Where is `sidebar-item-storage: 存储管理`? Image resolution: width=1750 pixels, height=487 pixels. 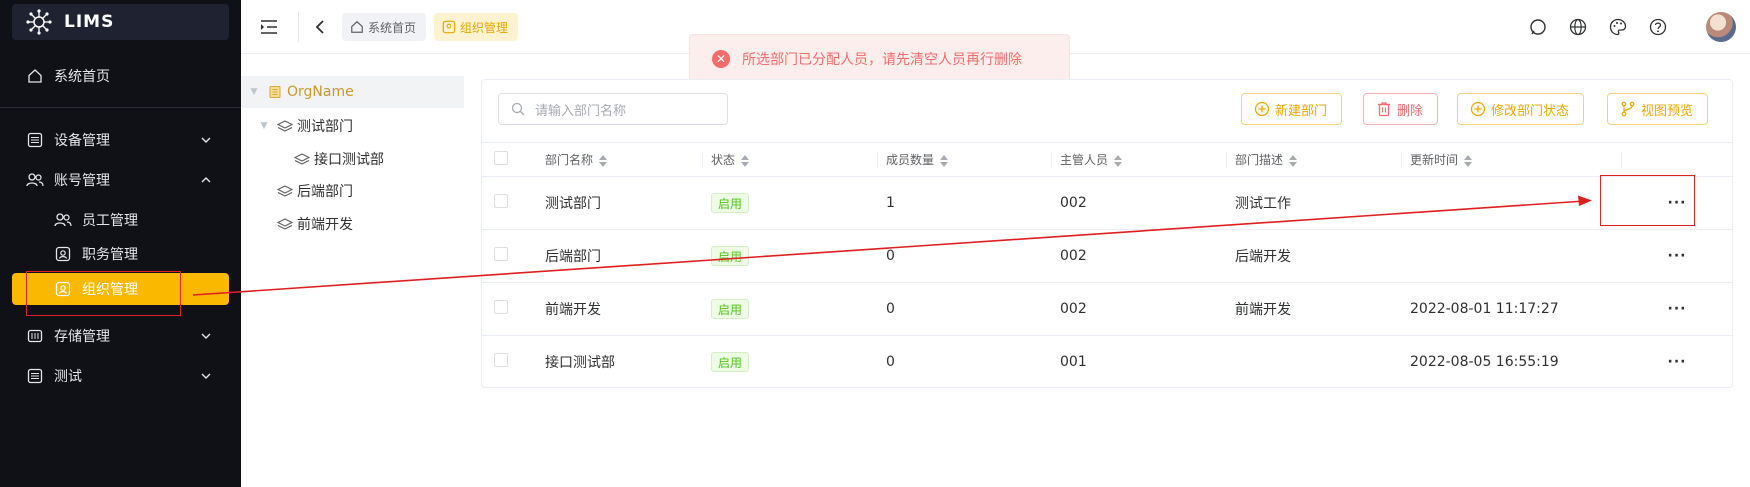 sidebar-item-storage: 存储管理 is located at coordinates (120, 336).